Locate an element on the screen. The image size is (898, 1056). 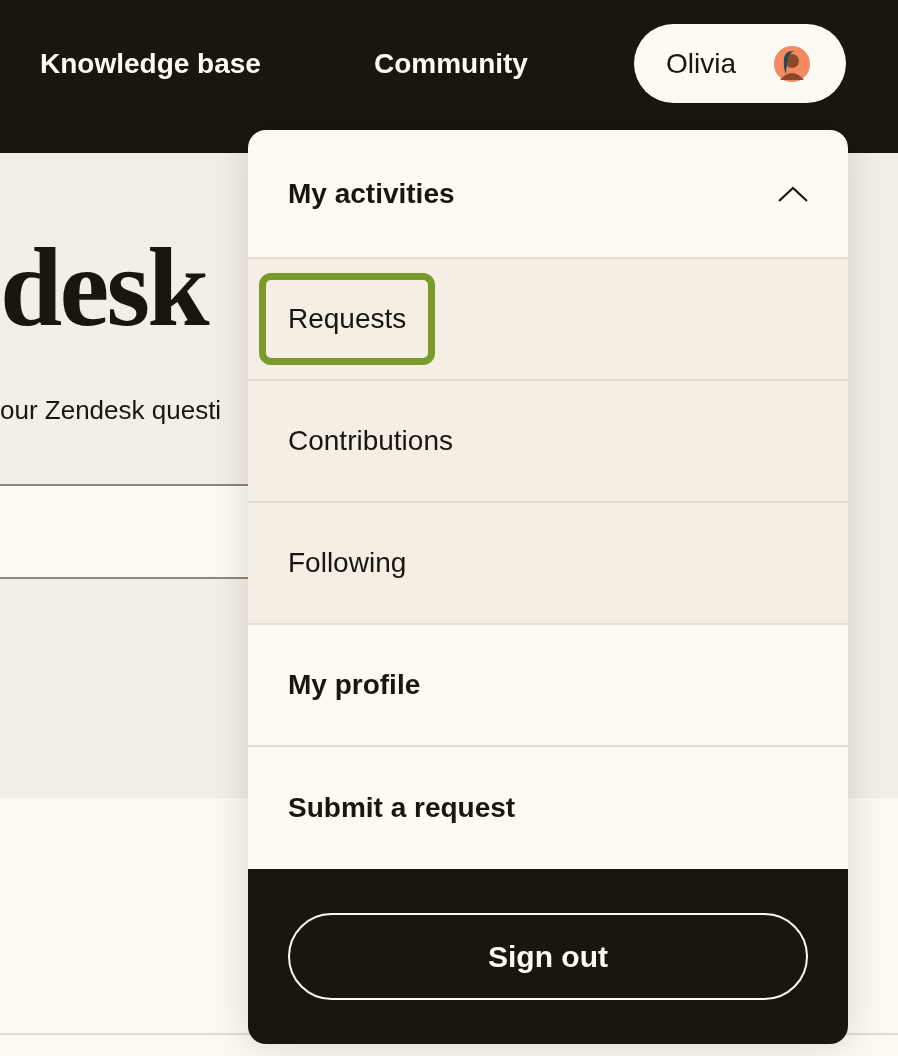
menu-item: Requests is located at coordinates (347, 319).